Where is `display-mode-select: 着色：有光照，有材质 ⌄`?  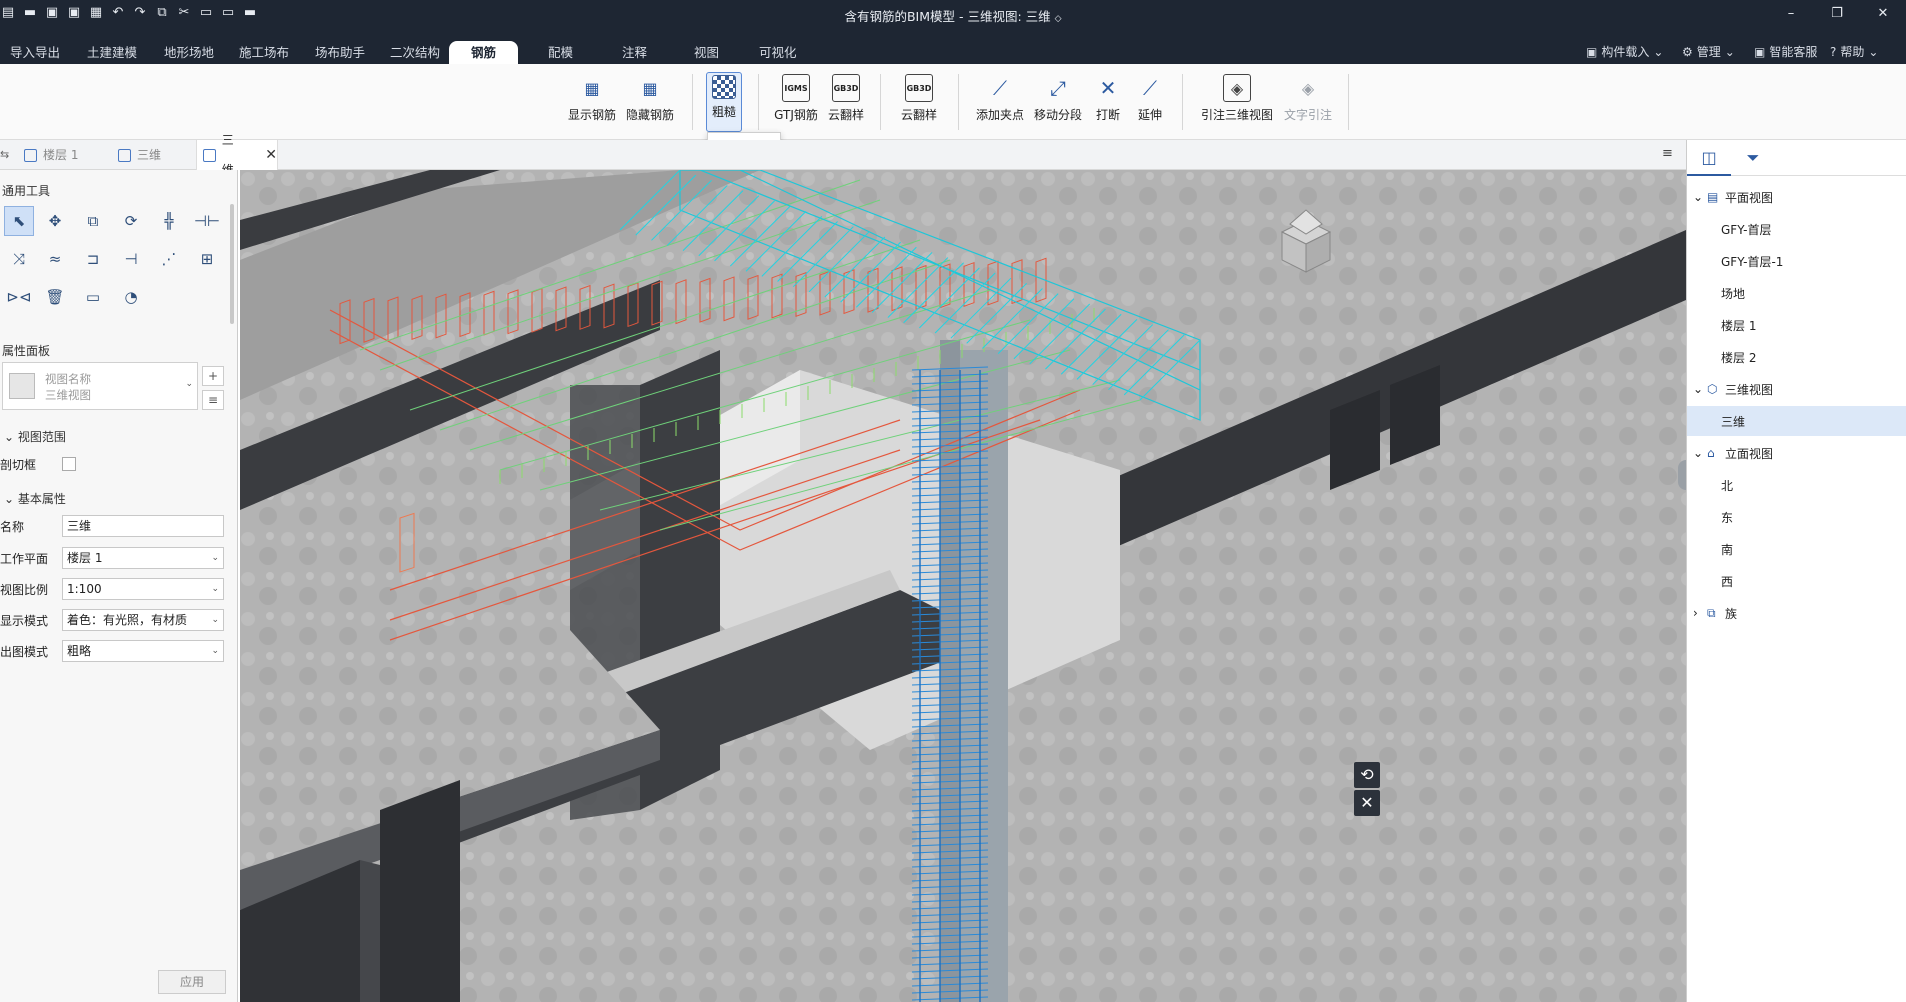 display-mode-select: 着色：有光照，有材质 ⌄ is located at coordinates (143, 620).